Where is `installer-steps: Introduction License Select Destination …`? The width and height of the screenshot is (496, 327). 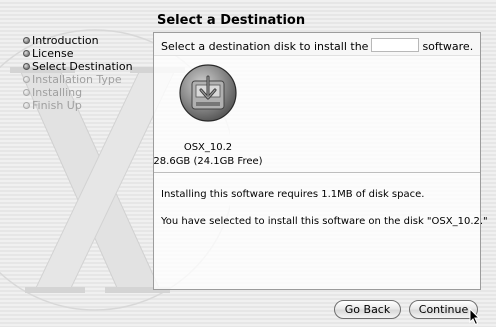 installer-steps: Introduction License Select Destination … is located at coordinates (78, 73).